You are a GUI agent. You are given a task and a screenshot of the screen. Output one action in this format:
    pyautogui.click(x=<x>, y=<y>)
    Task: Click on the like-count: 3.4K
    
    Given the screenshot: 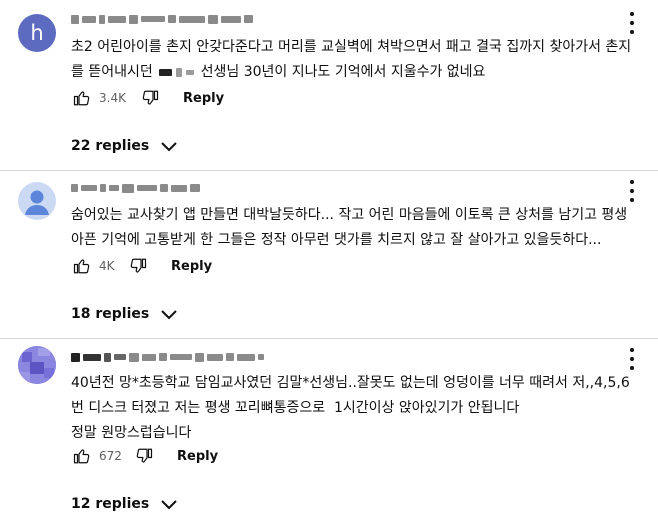 What is the action you would take?
    pyautogui.click(x=112, y=98)
    